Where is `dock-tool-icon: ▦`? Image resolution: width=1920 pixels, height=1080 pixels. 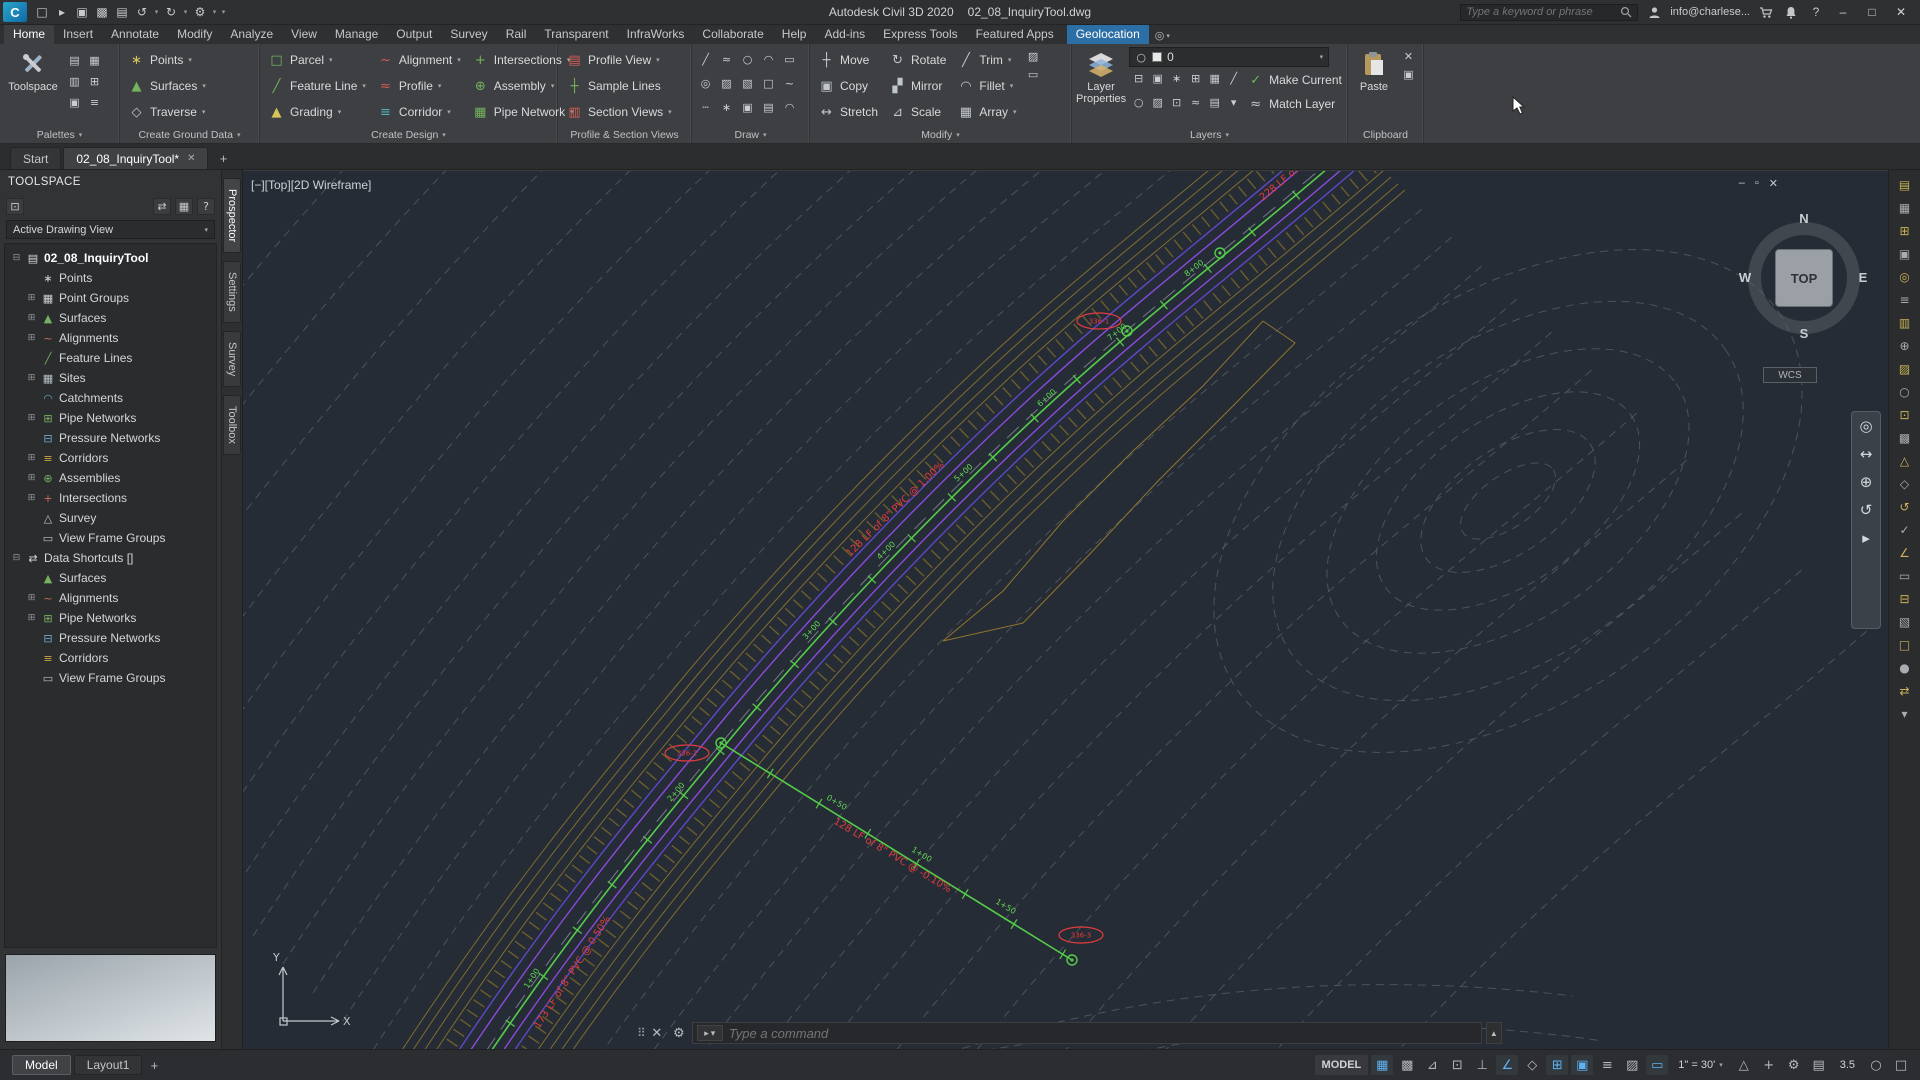
dock-tool-icon: ▦ is located at coordinates (1905, 207).